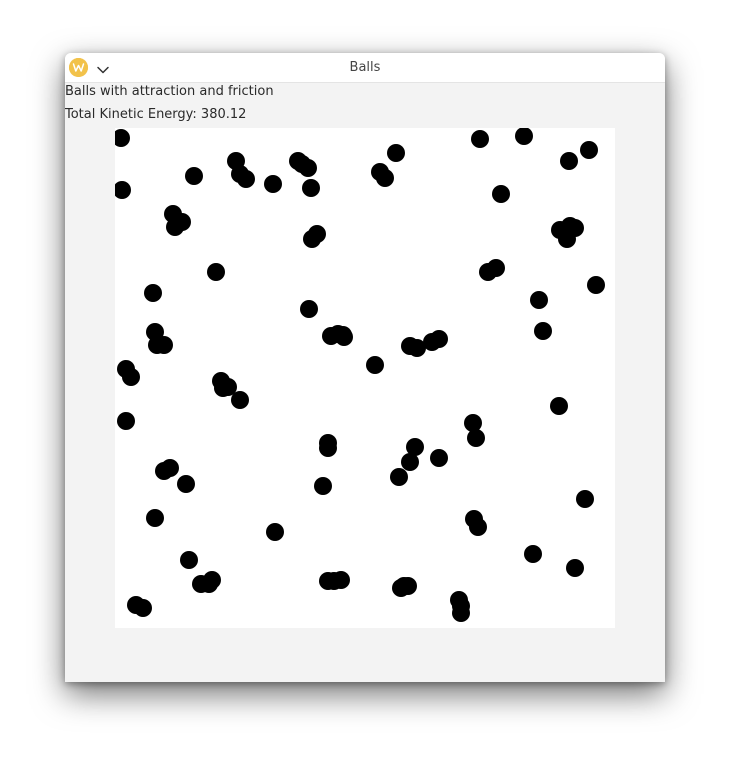 This screenshot has height=759, width=730. What do you see at coordinates (103, 67) in the screenshot?
I see `chevron-down-icon` at bounding box center [103, 67].